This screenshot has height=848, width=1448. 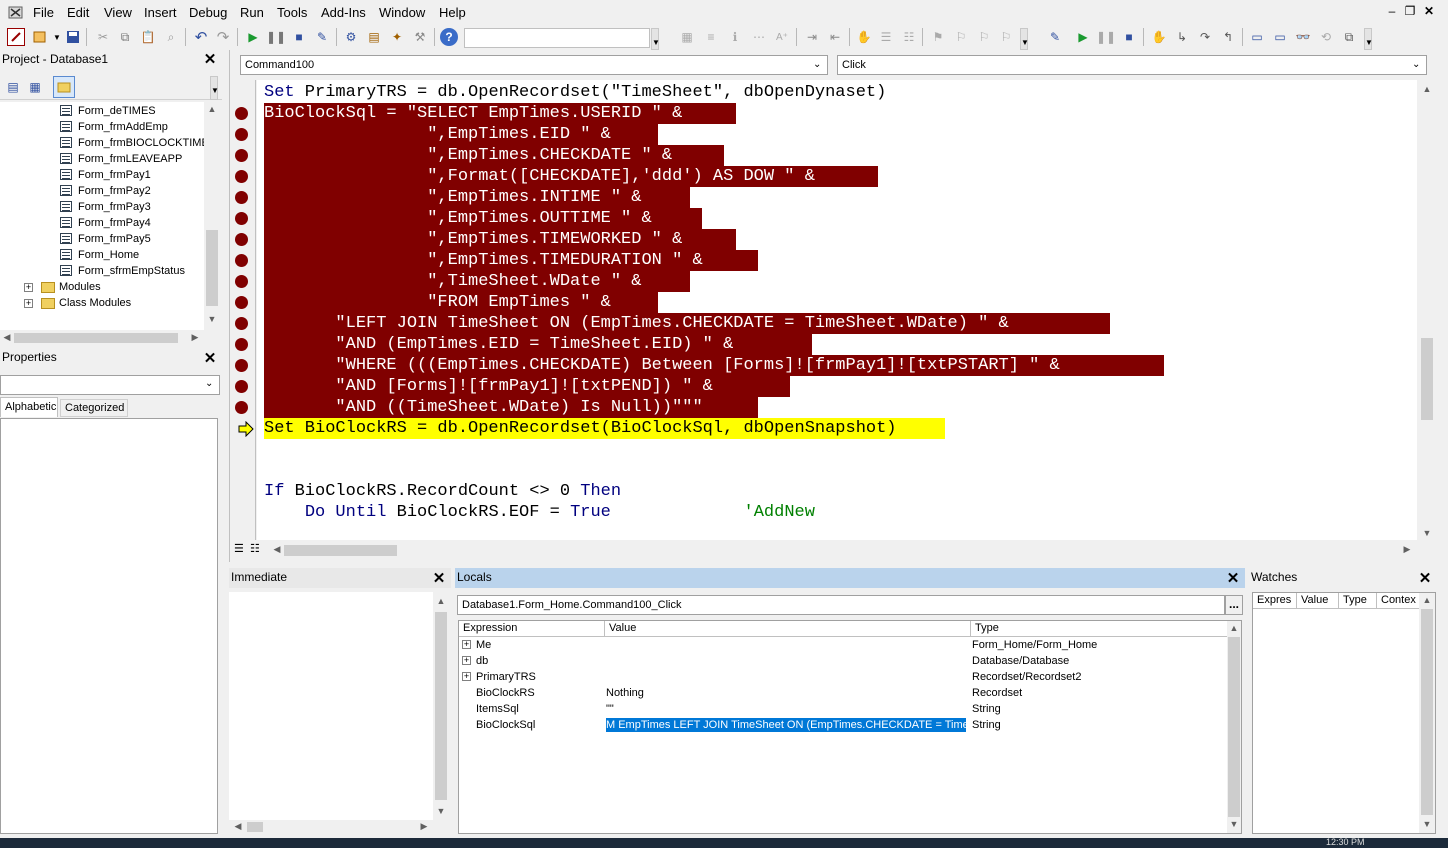 What do you see at coordinates (1099, 629) in the screenshot?
I see `locals-col-type: Type` at bounding box center [1099, 629].